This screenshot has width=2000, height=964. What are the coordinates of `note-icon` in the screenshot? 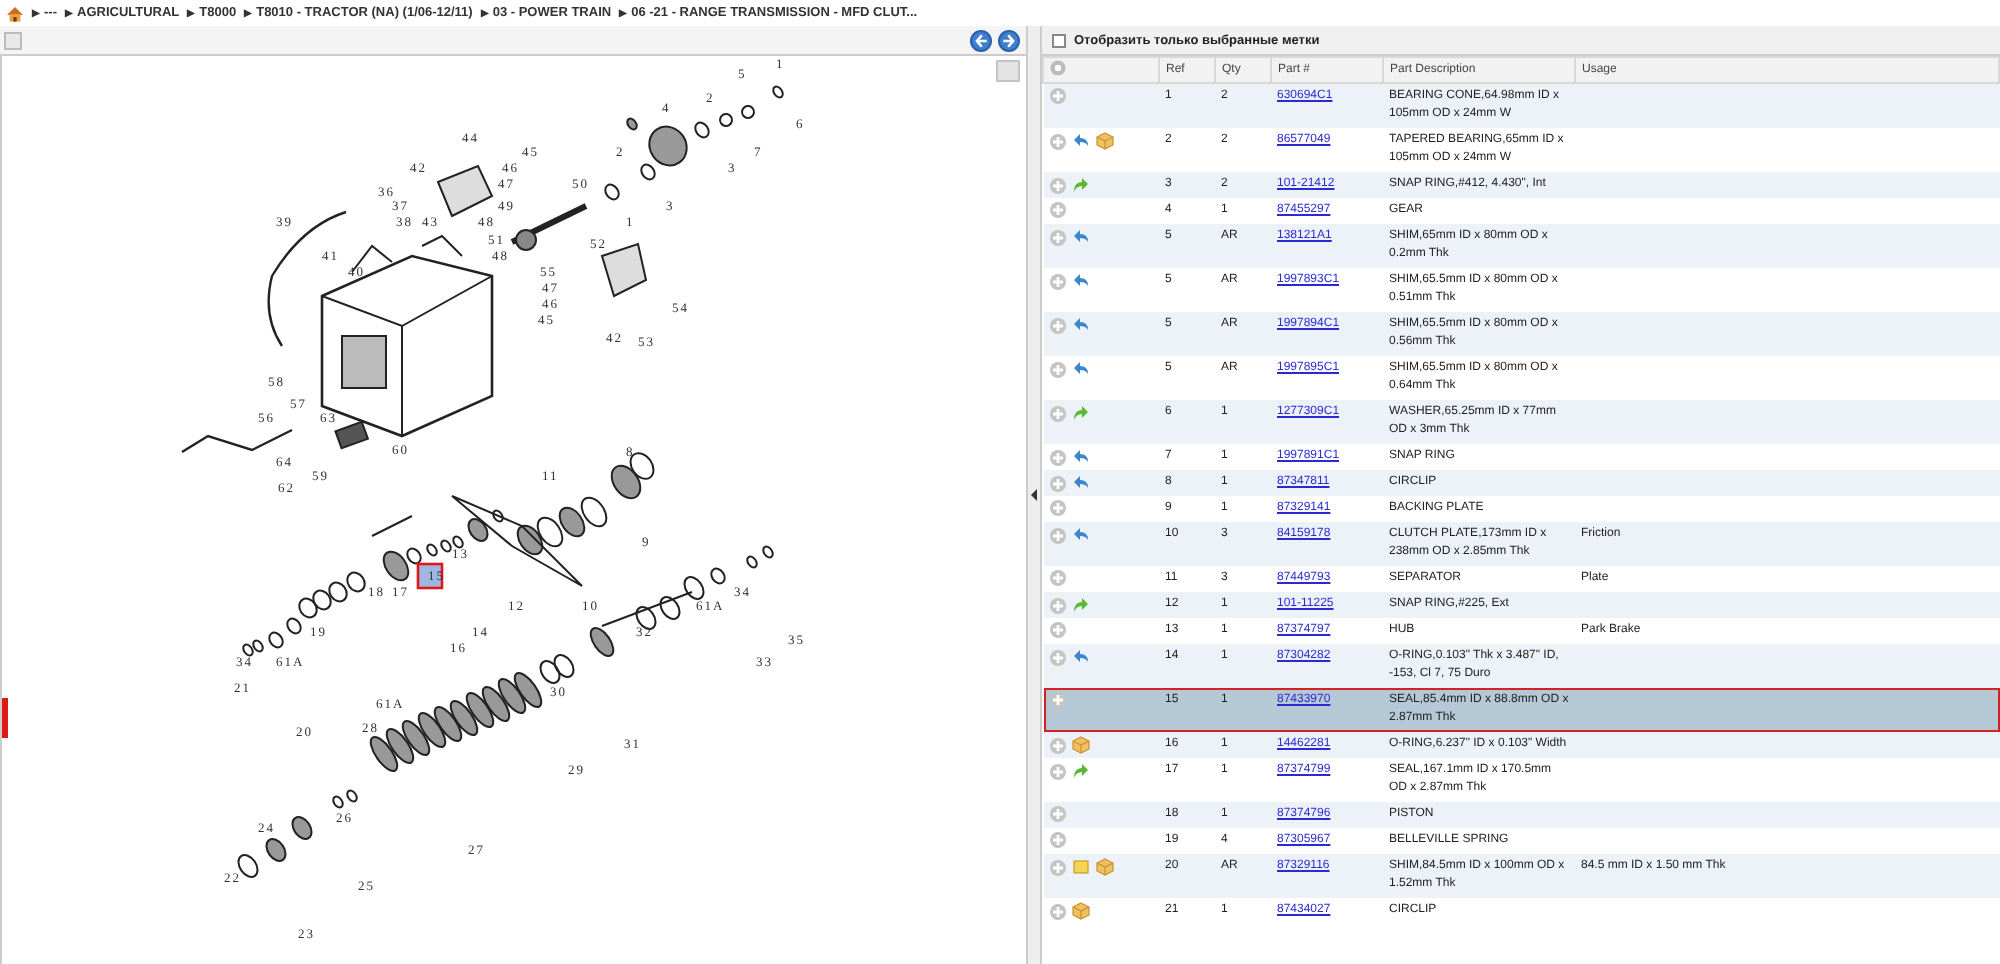 It's located at (1080, 867).